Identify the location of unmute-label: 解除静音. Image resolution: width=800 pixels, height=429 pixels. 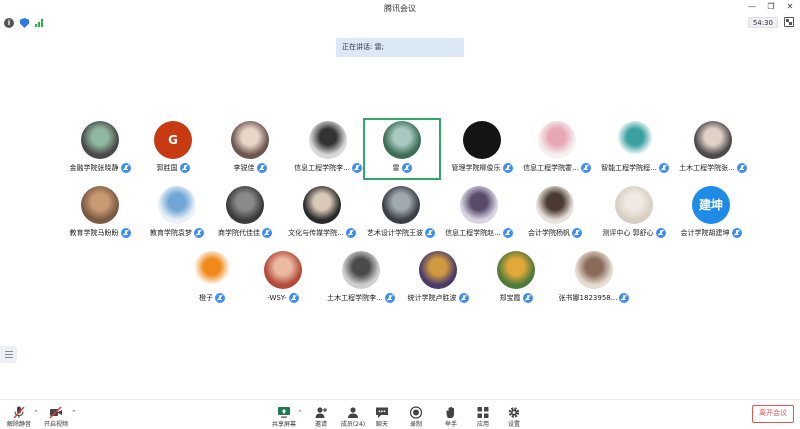
(18, 424).